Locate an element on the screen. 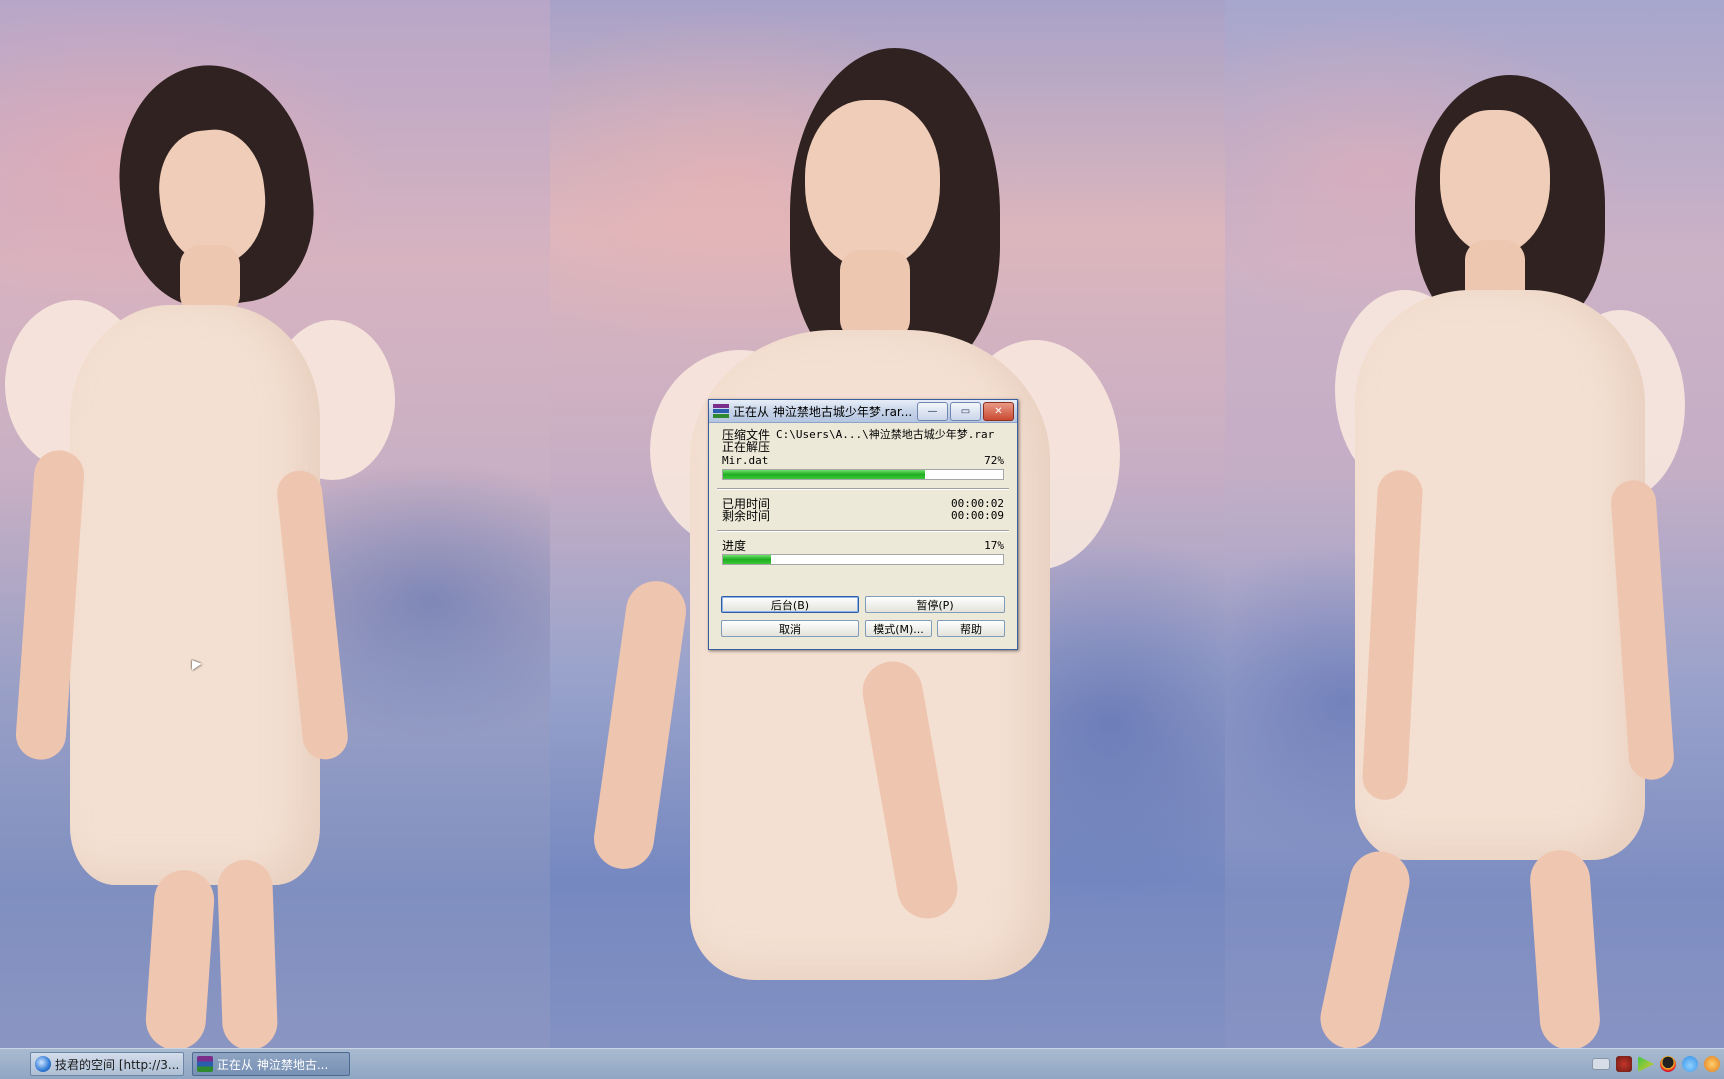 The image size is (1724, 1079). security-icon is located at coordinates (1624, 1064).